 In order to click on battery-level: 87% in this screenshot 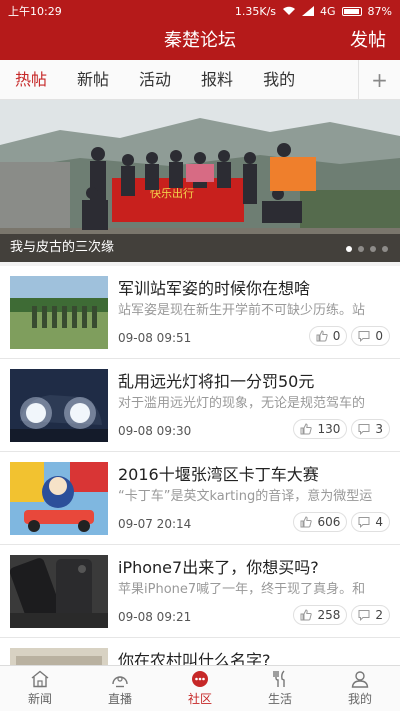, I will do `click(379, 11)`.